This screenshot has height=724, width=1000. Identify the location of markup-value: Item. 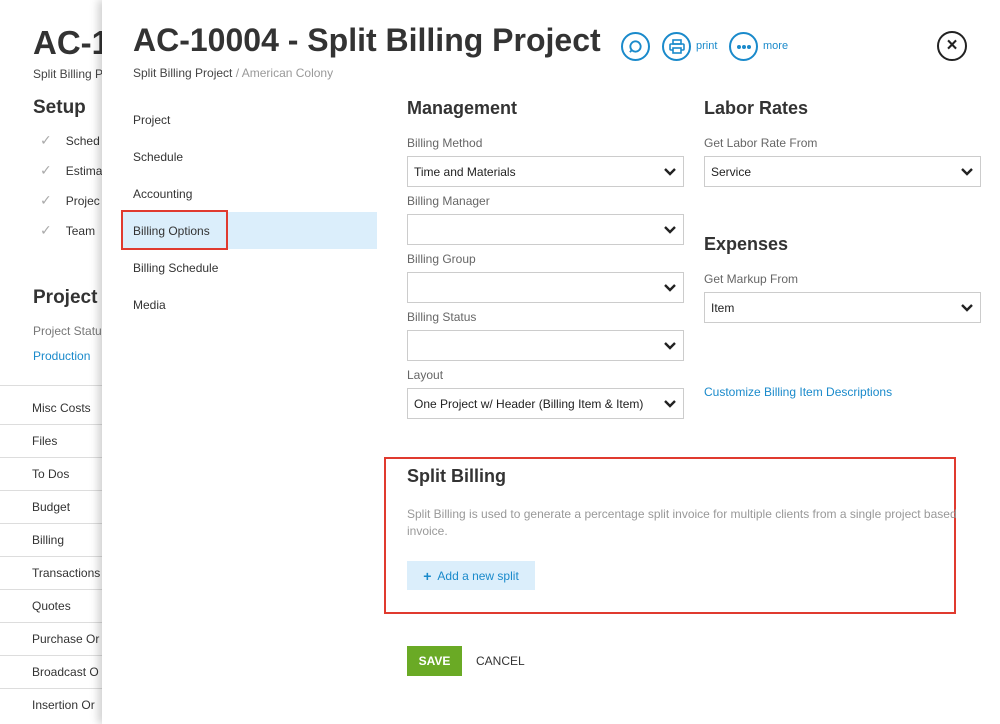
(723, 307).